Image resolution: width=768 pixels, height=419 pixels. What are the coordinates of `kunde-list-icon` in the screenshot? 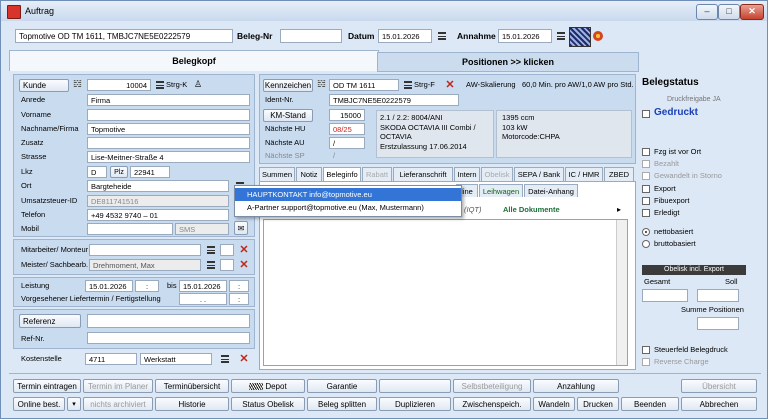 It's located at (160, 85).